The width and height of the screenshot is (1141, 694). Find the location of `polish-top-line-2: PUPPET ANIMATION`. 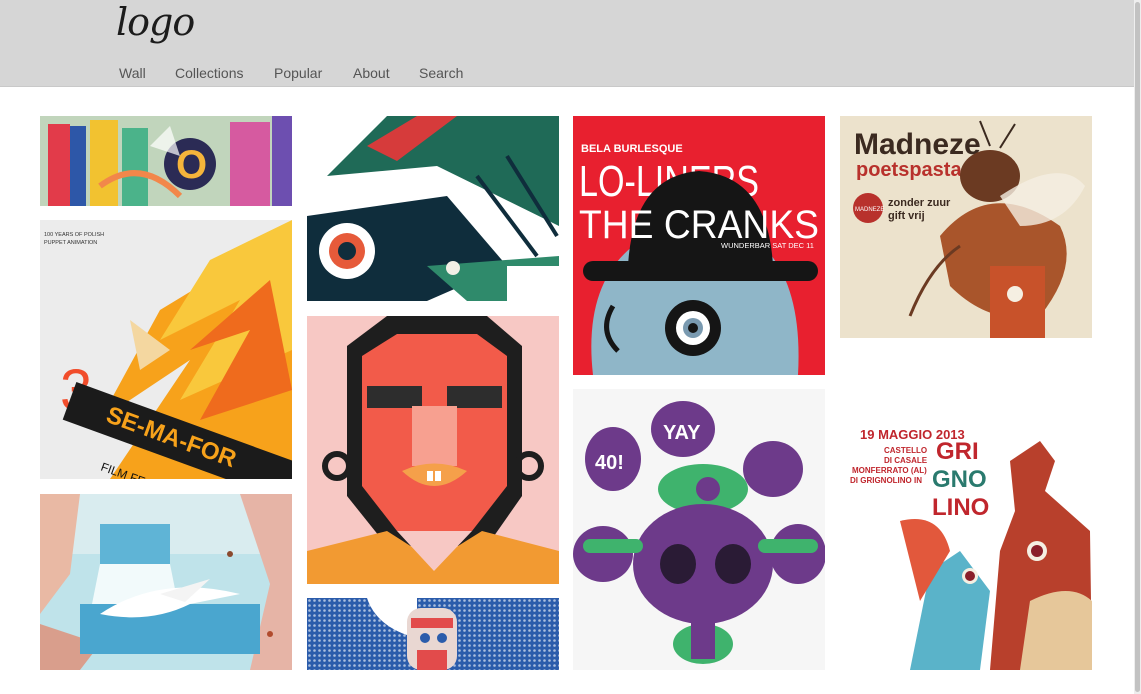

polish-top-line-2: PUPPET ANIMATION is located at coordinates (70, 243).